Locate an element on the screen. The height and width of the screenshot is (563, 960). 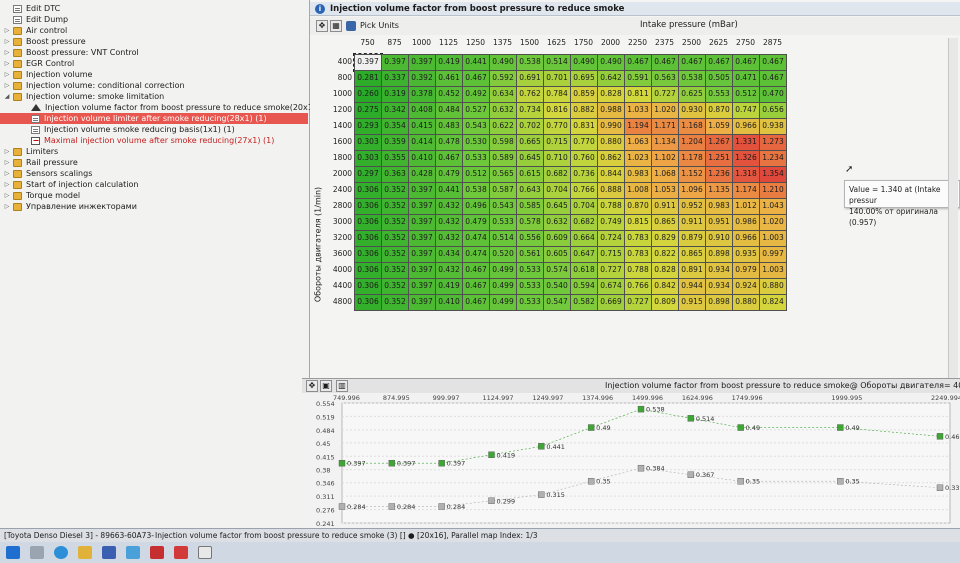
map-cell: 0.598 is located at coordinates (503, 142).